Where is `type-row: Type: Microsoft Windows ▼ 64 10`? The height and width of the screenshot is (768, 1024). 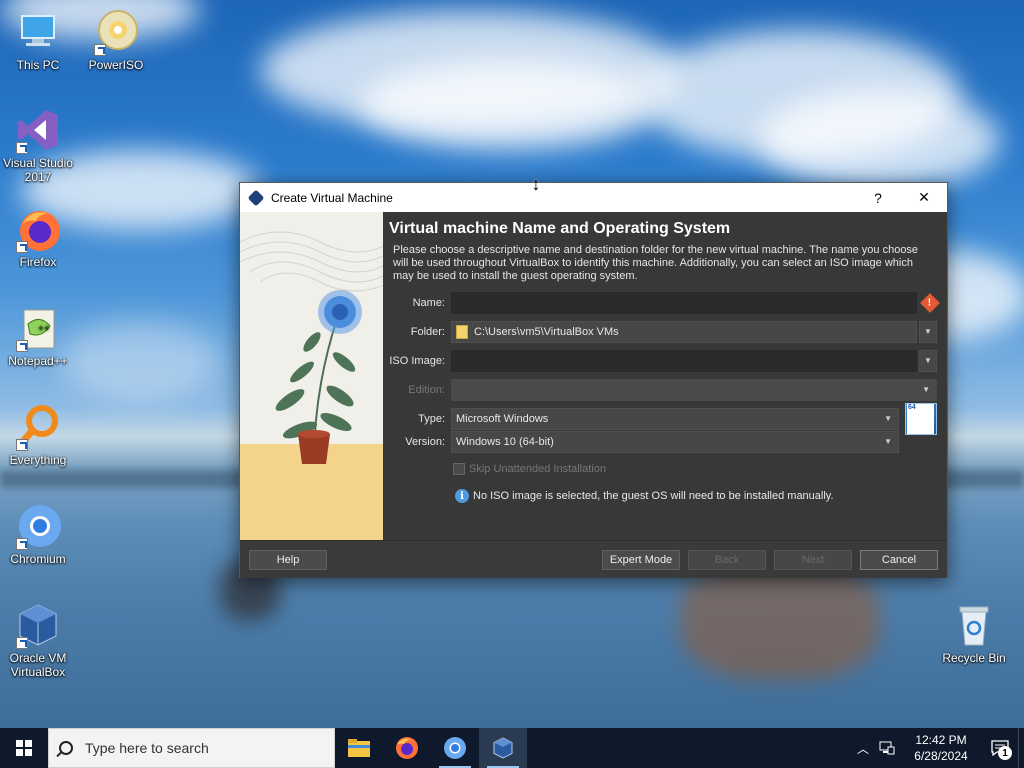
type-row: Type: Microsoft Windows ▼ 64 10 is located at coordinates (663, 418).